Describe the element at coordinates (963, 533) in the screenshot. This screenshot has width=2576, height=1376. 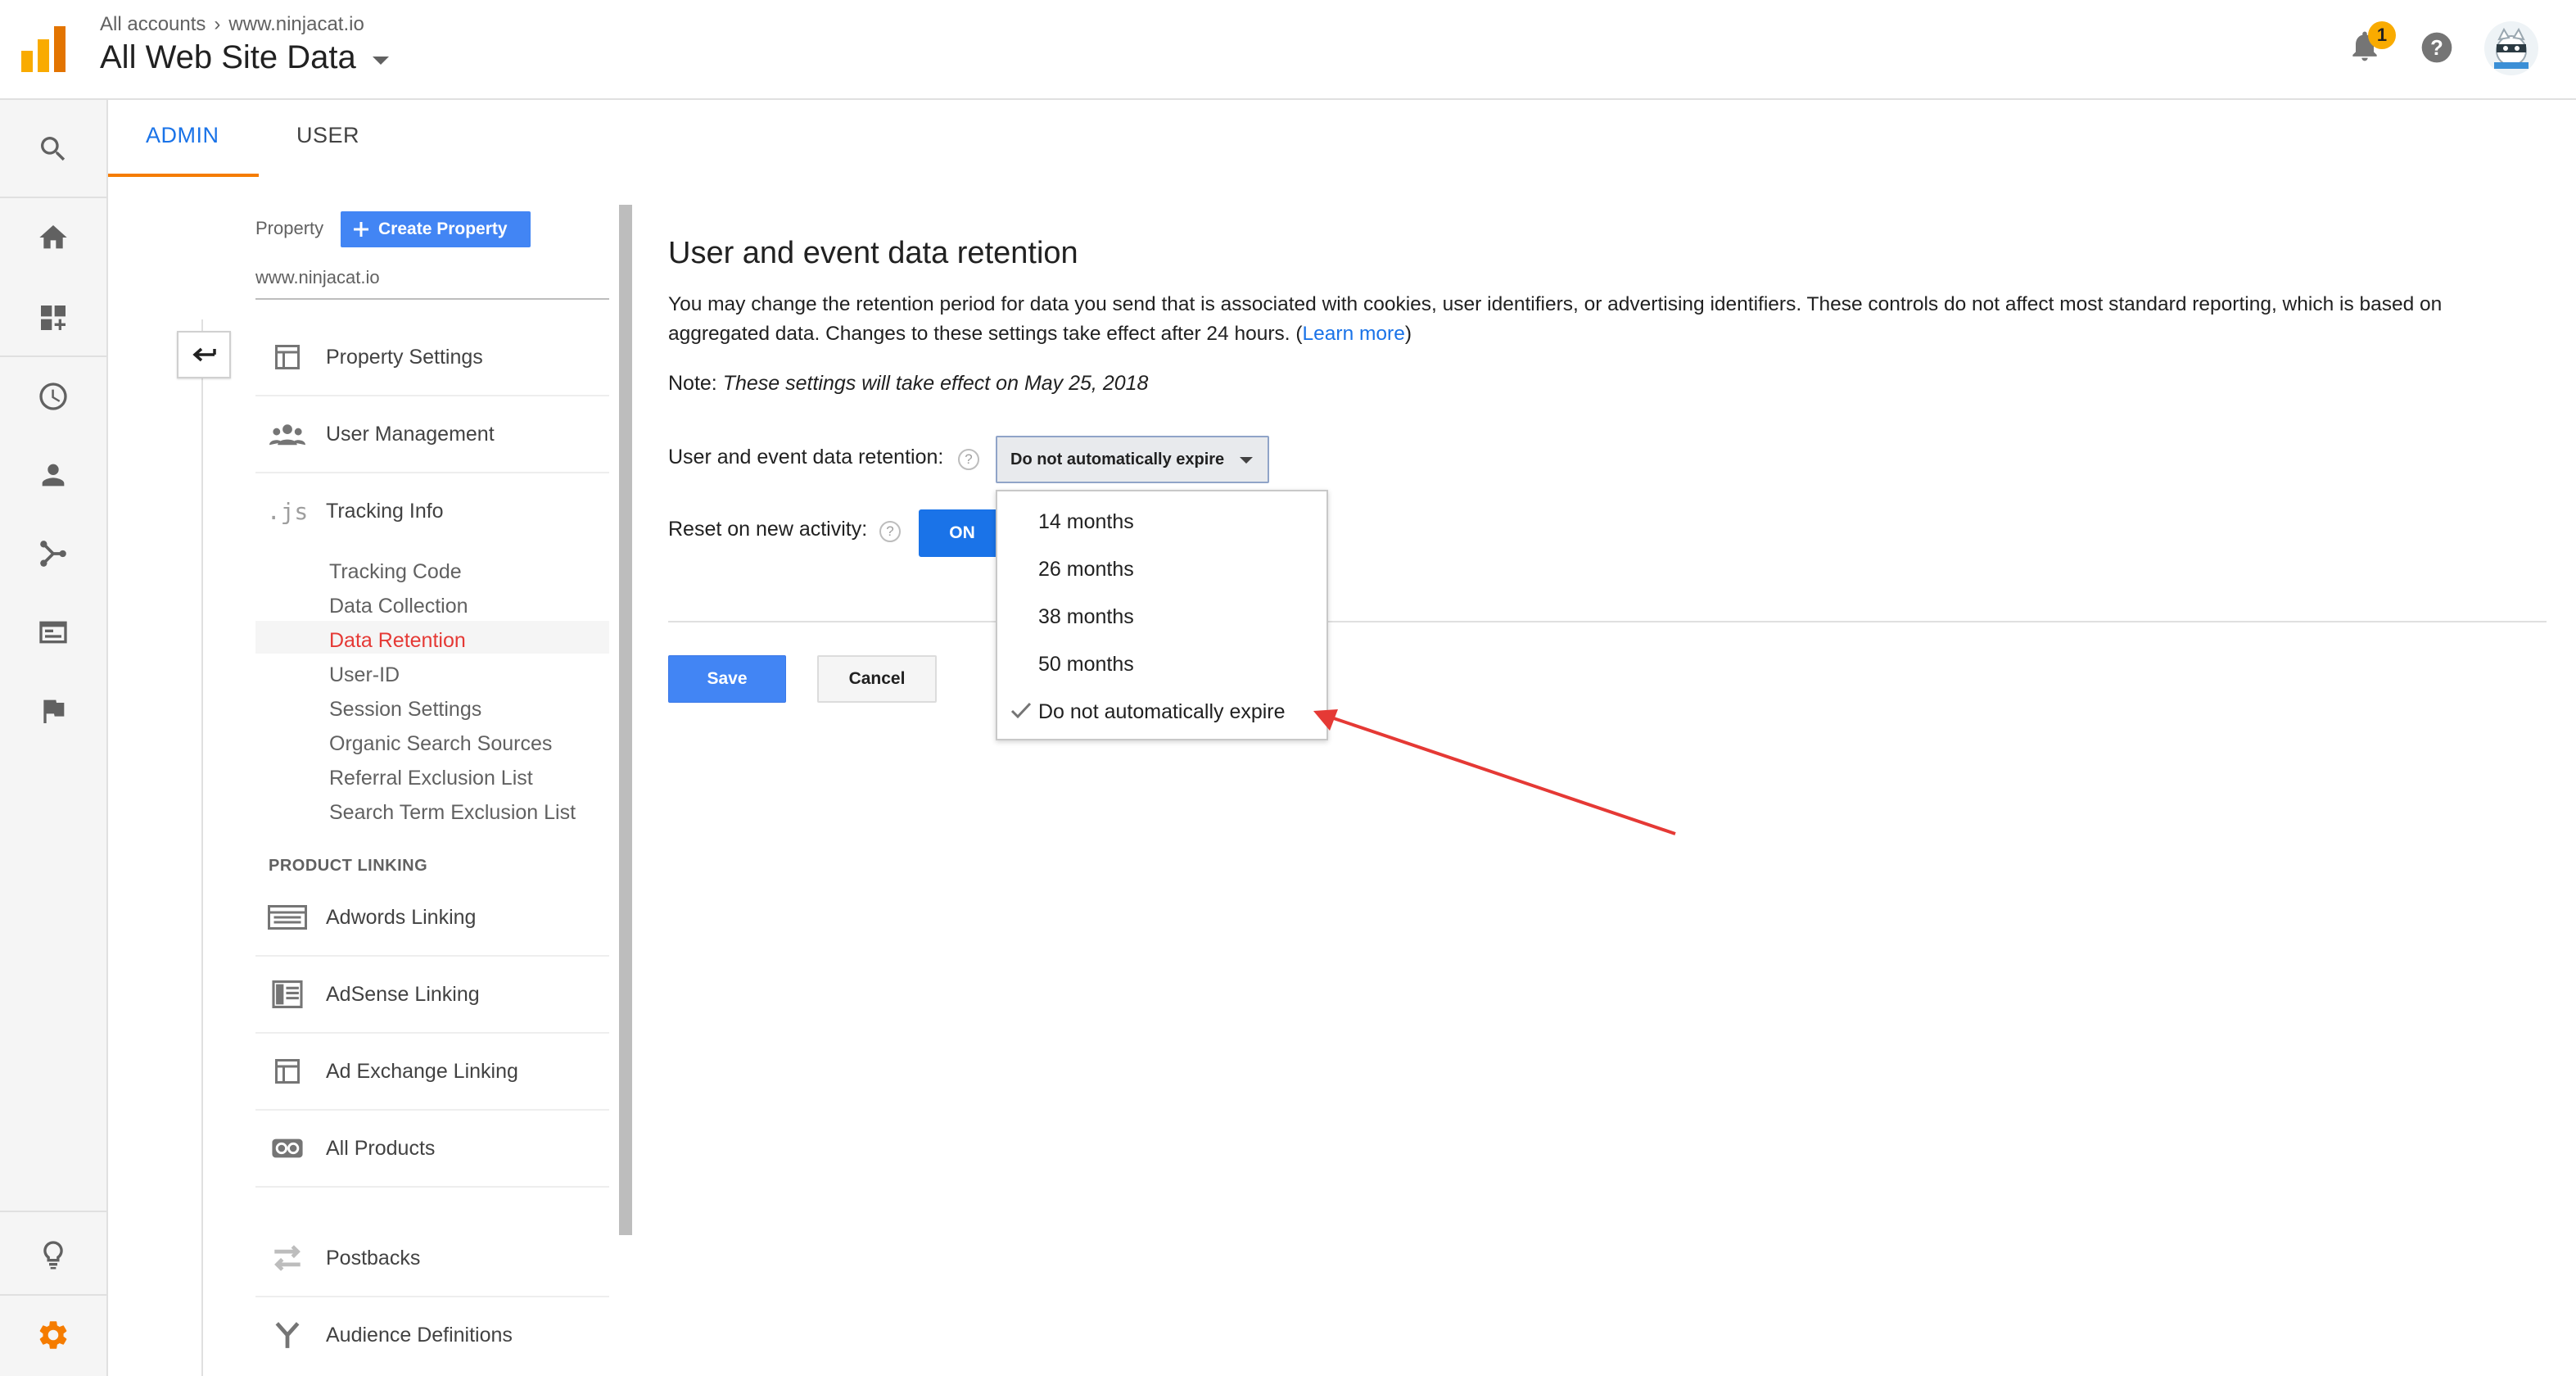
I see `reset-toggle: ON` at that location.